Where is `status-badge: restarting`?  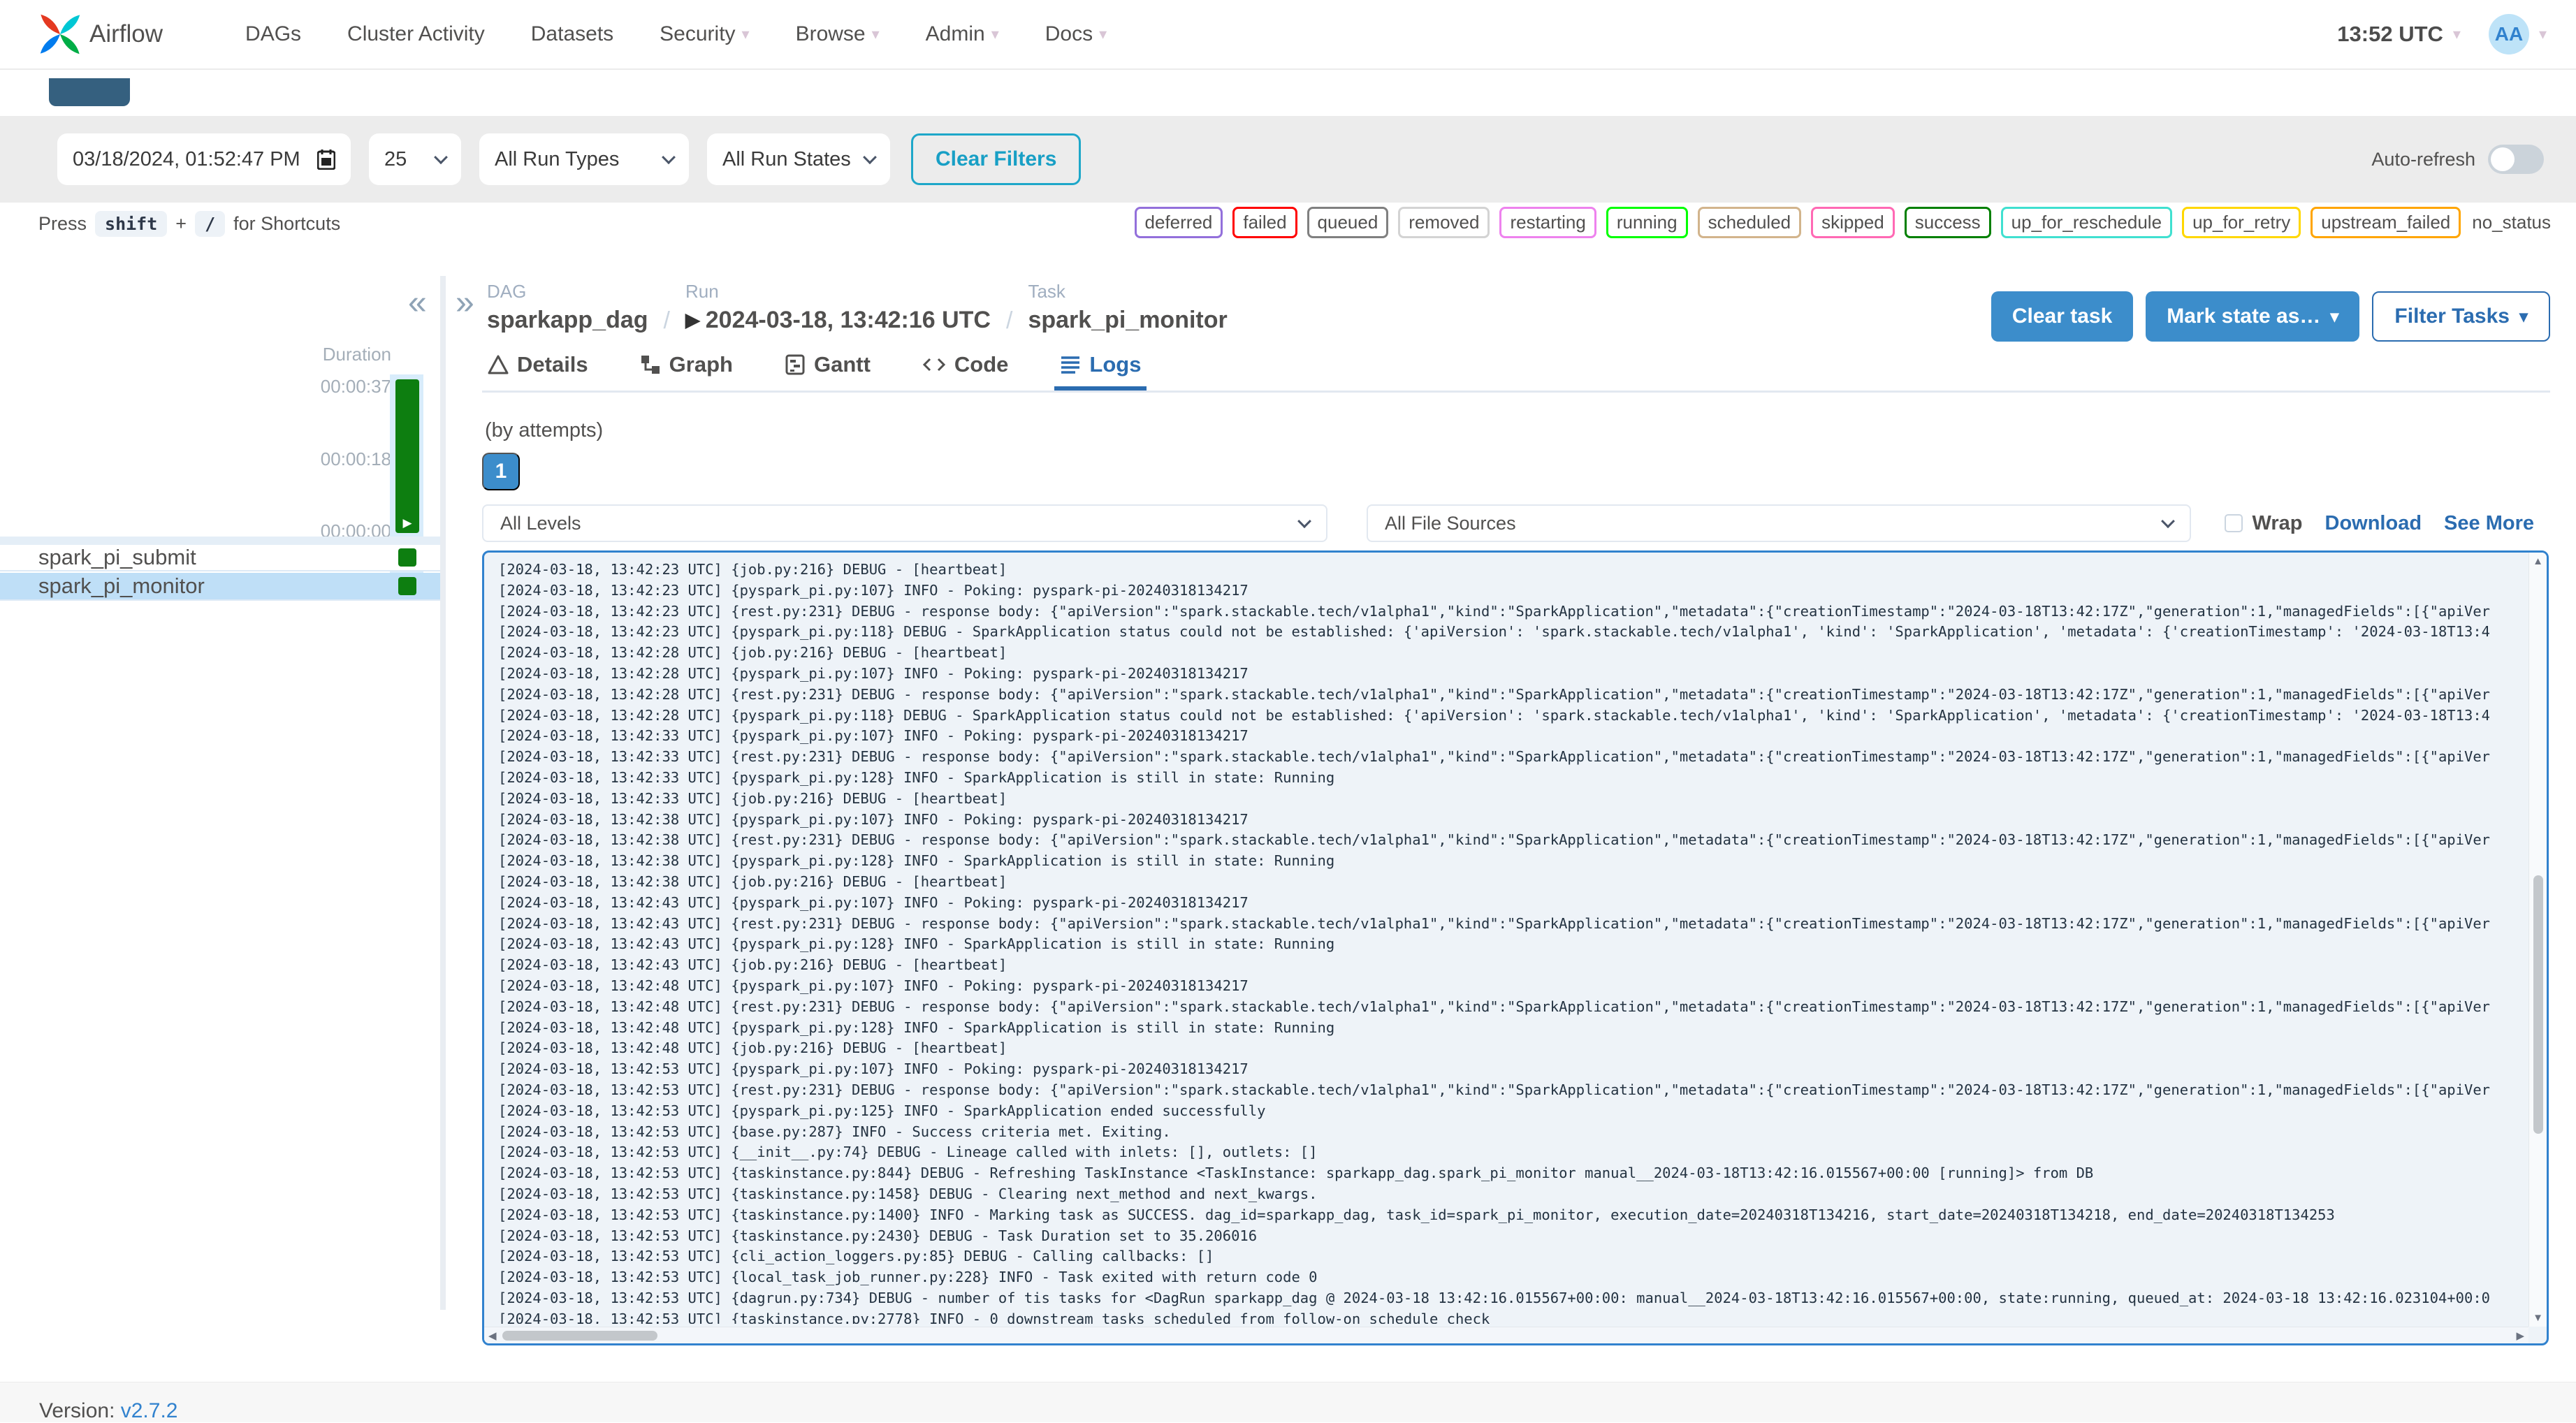
status-badge: restarting is located at coordinates (1547, 222).